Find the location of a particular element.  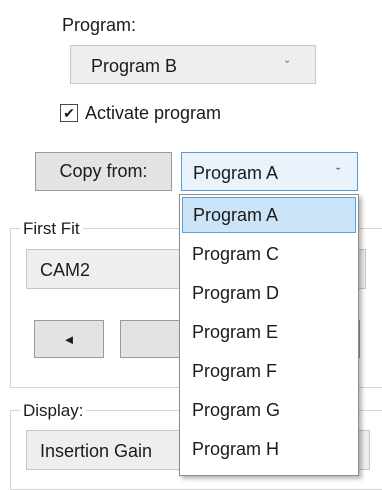

dropdown-option-program-h: Program H is located at coordinates (269, 450).